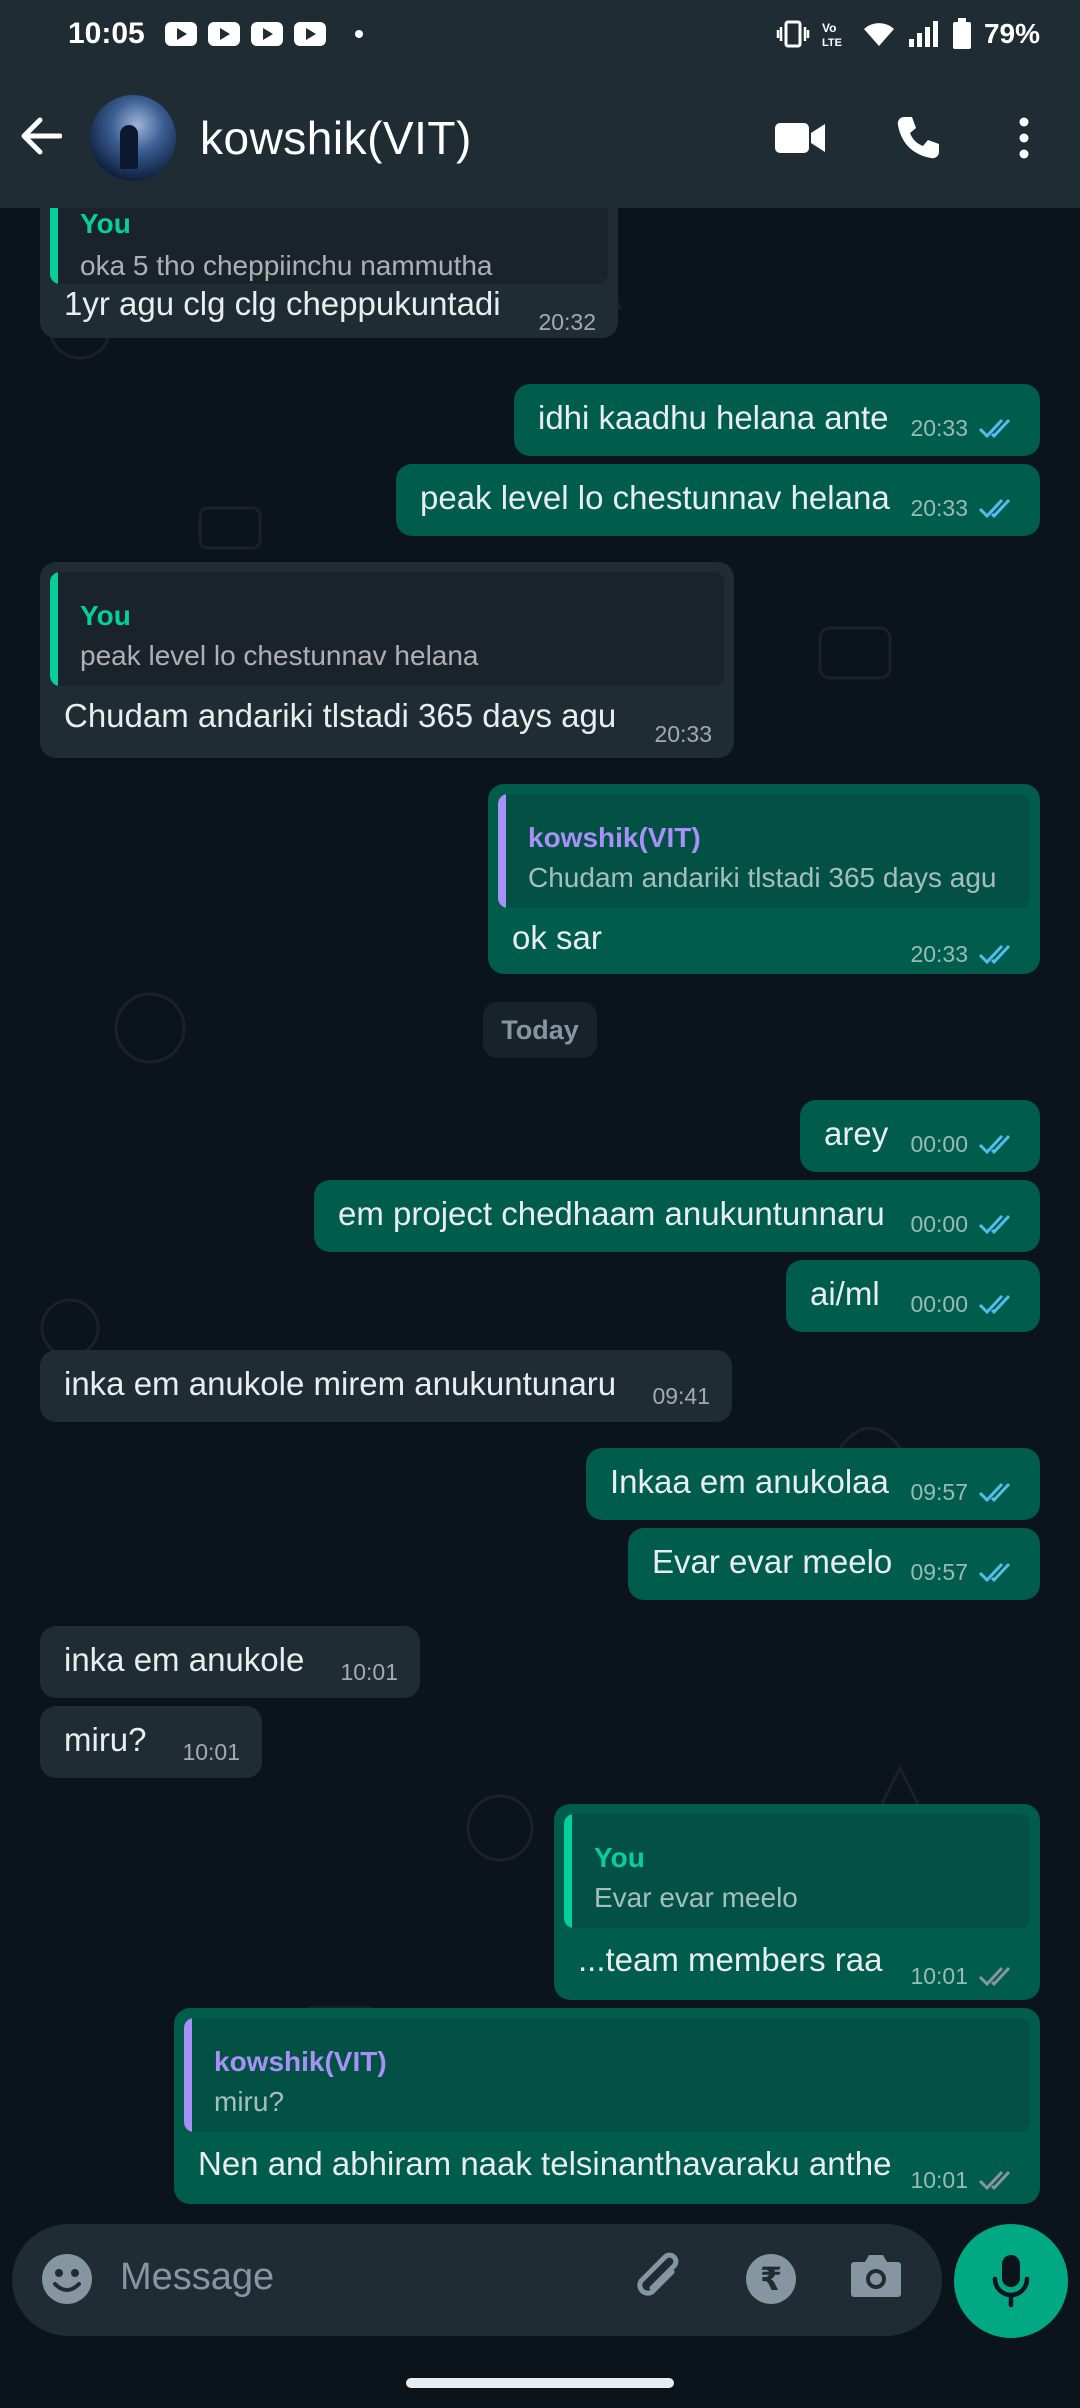 Image resolution: width=1080 pixels, height=2408 pixels. I want to click on video-call-button, so click(800, 138).